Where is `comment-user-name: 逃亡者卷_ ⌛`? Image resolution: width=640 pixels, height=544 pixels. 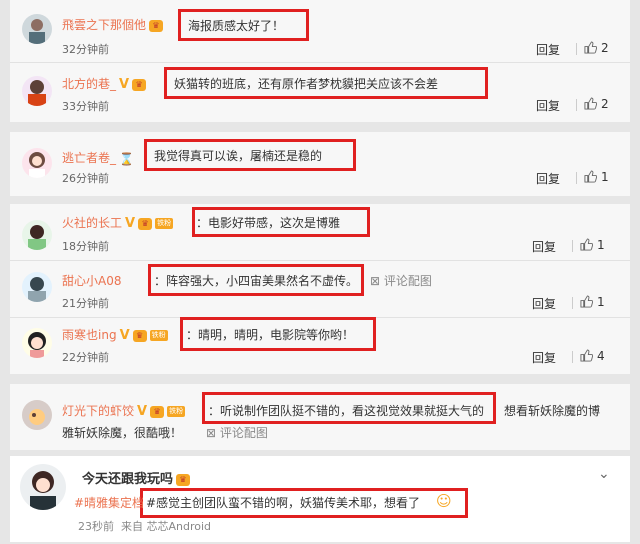 comment-user-name: 逃亡者卷_ ⌛ is located at coordinates (98, 157).